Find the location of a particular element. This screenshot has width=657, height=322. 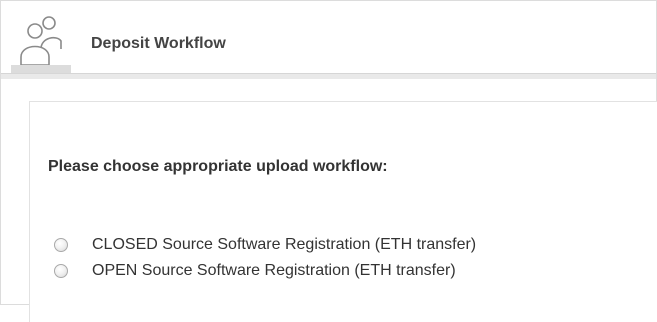

users-icon is located at coordinates (41, 44).